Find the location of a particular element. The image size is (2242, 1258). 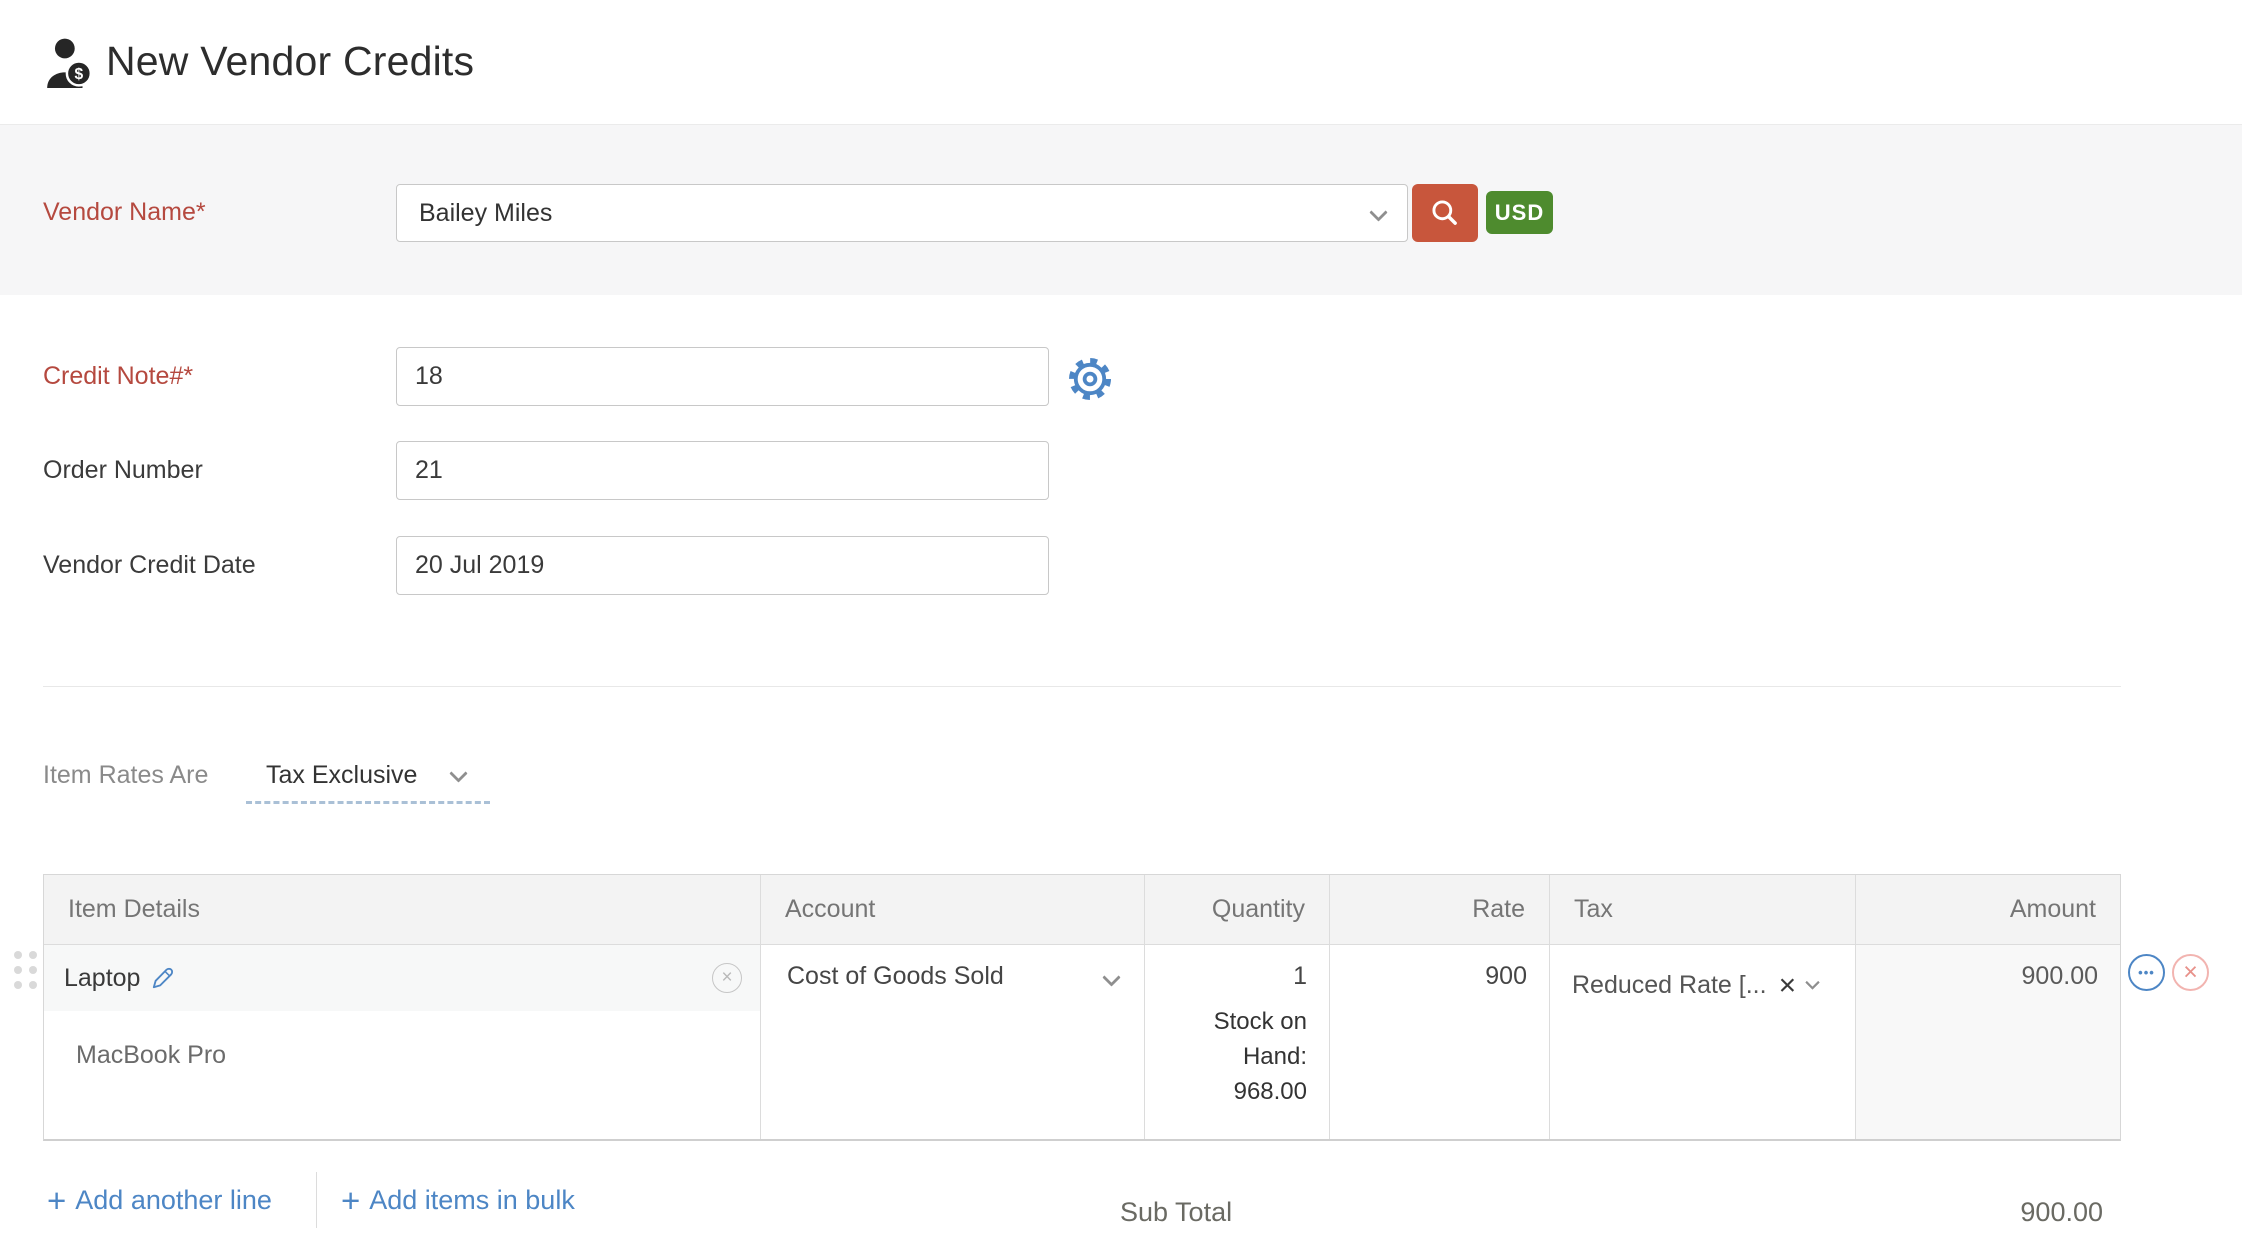

edit-pencil-icon is located at coordinates (163, 978).